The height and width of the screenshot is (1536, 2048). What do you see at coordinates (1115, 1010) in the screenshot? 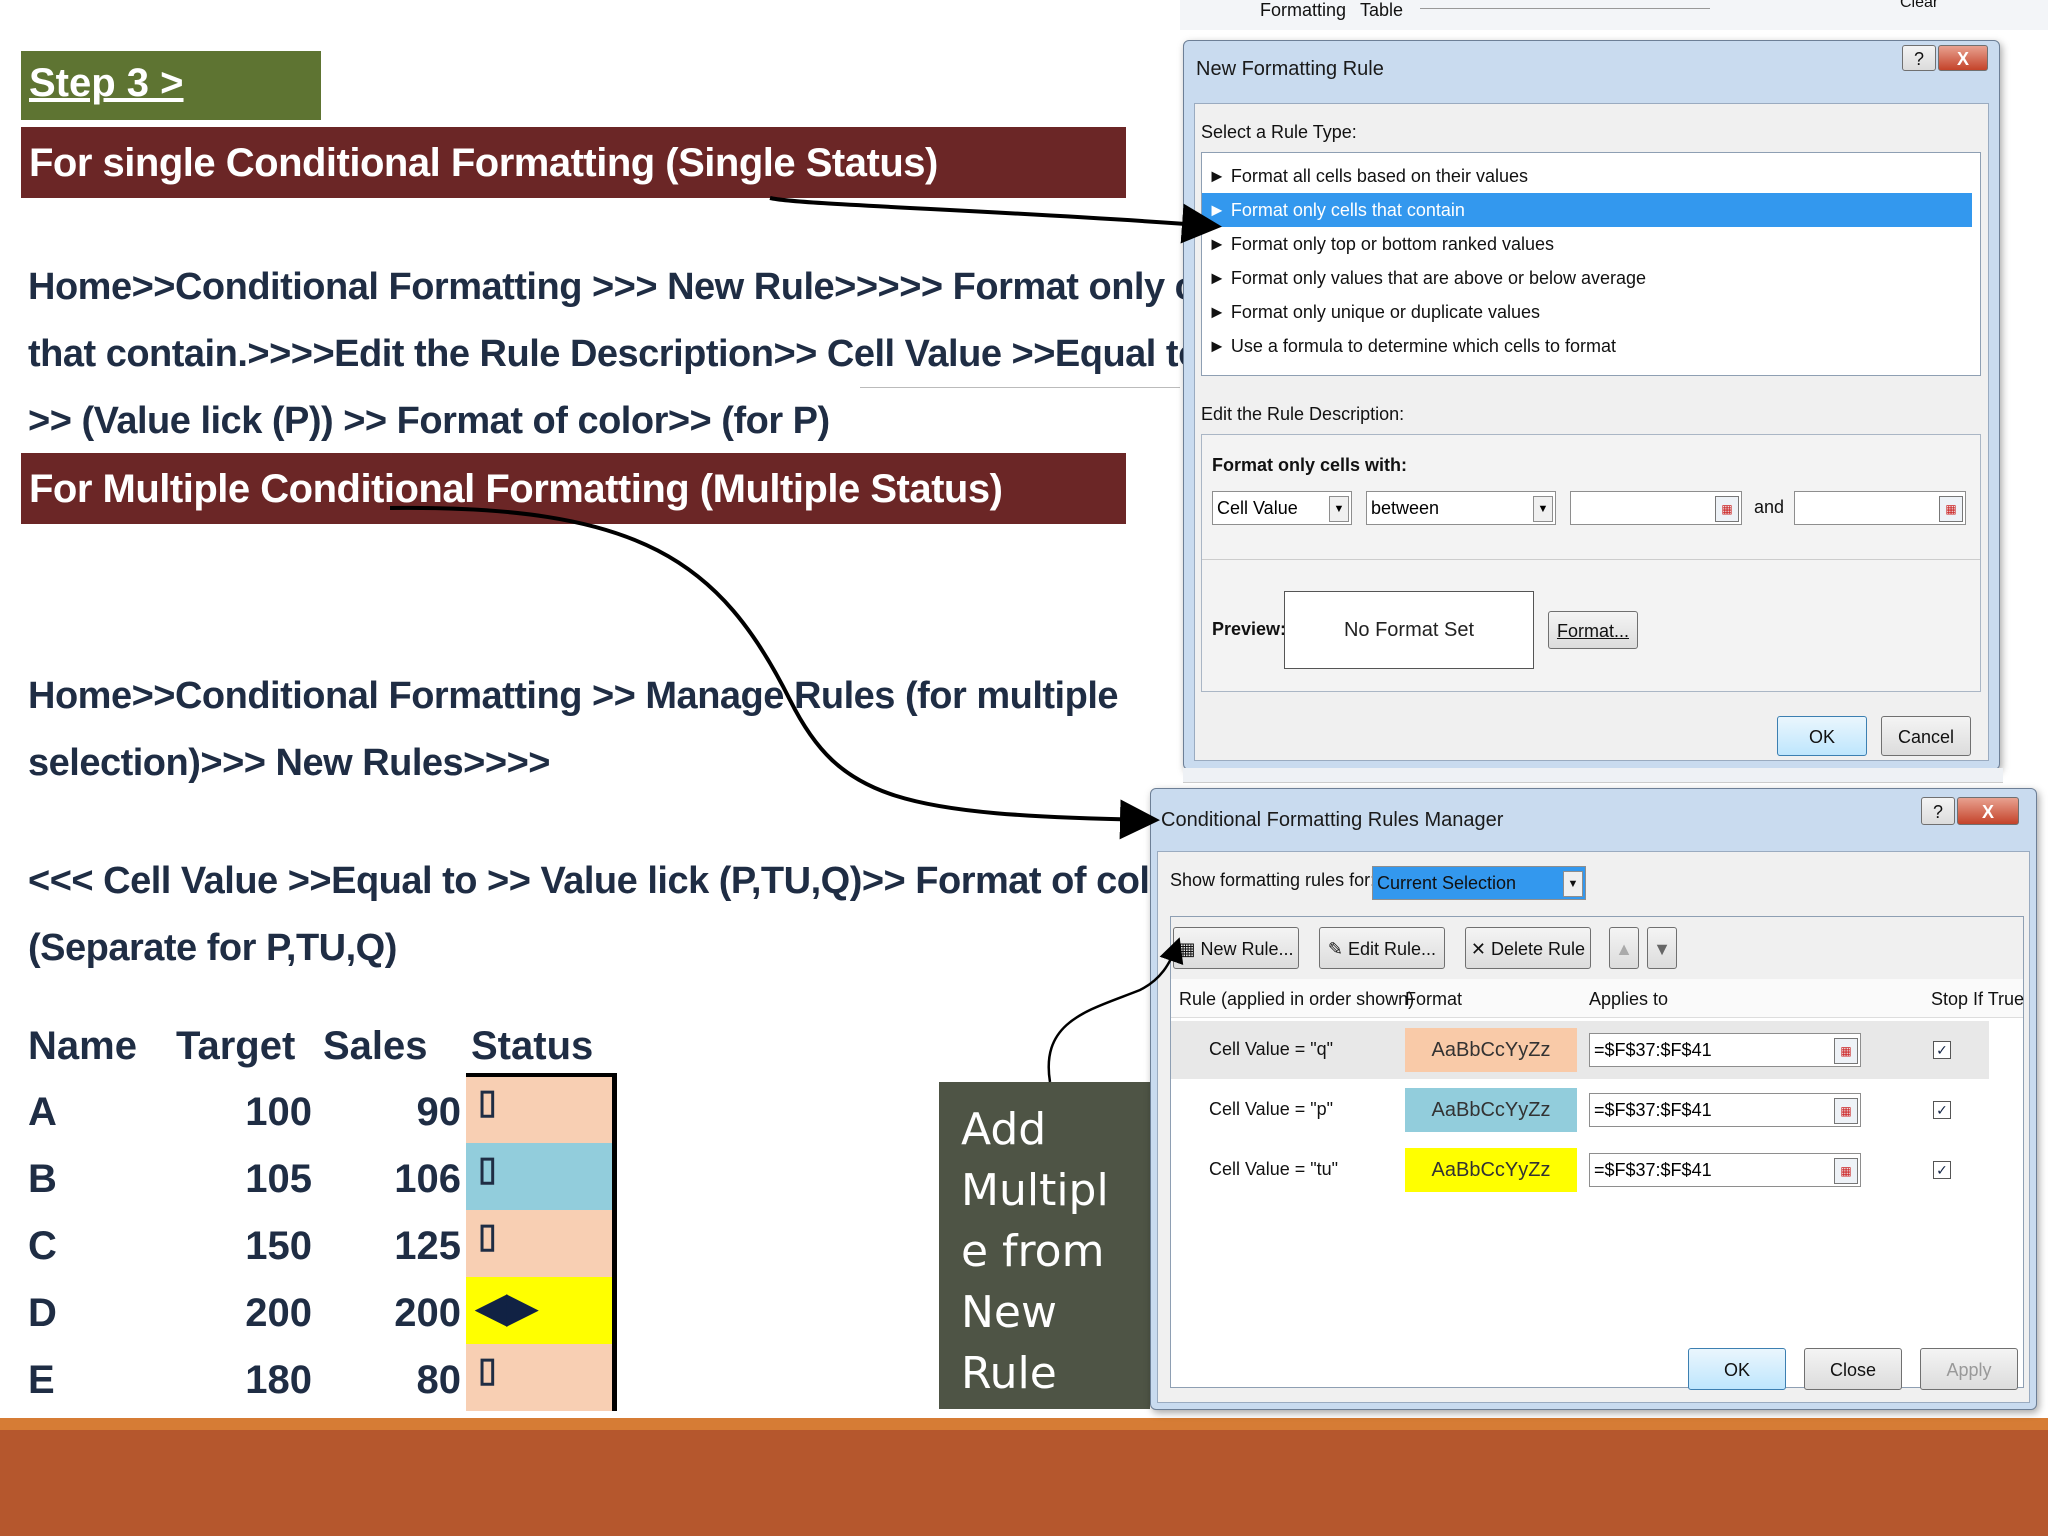
I see `arrow-callout-to-new-rule` at bounding box center [1115, 1010].